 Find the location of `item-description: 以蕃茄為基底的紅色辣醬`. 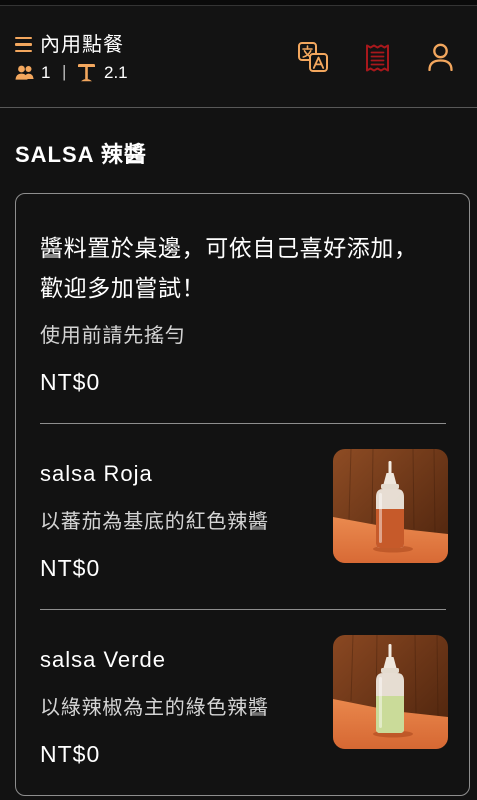

item-description: 以蕃茄為基底的紅色辣醬 is located at coordinates (154, 522).